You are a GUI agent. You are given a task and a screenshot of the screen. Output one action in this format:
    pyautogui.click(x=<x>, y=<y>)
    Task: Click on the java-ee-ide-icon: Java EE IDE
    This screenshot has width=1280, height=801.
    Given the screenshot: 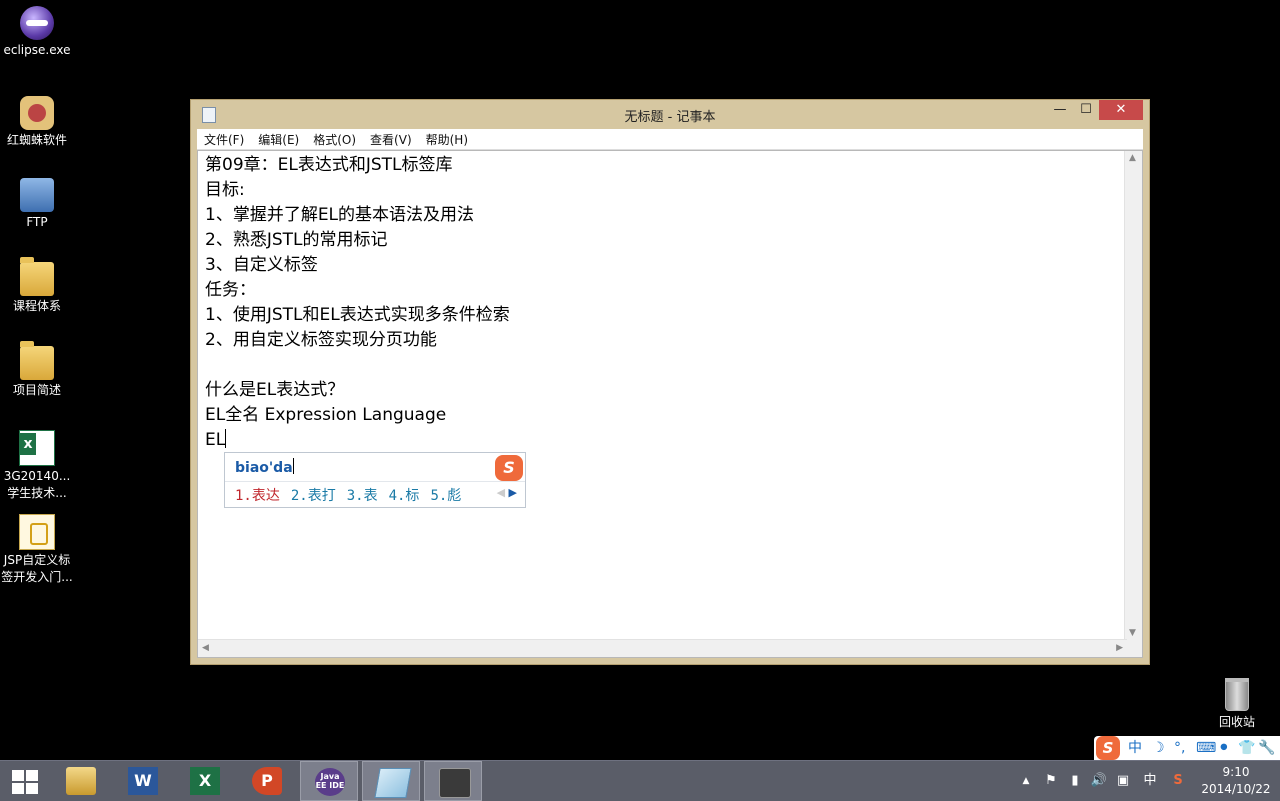 What is the action you would take?
    pyautogui.click(x=330, y=782)
    